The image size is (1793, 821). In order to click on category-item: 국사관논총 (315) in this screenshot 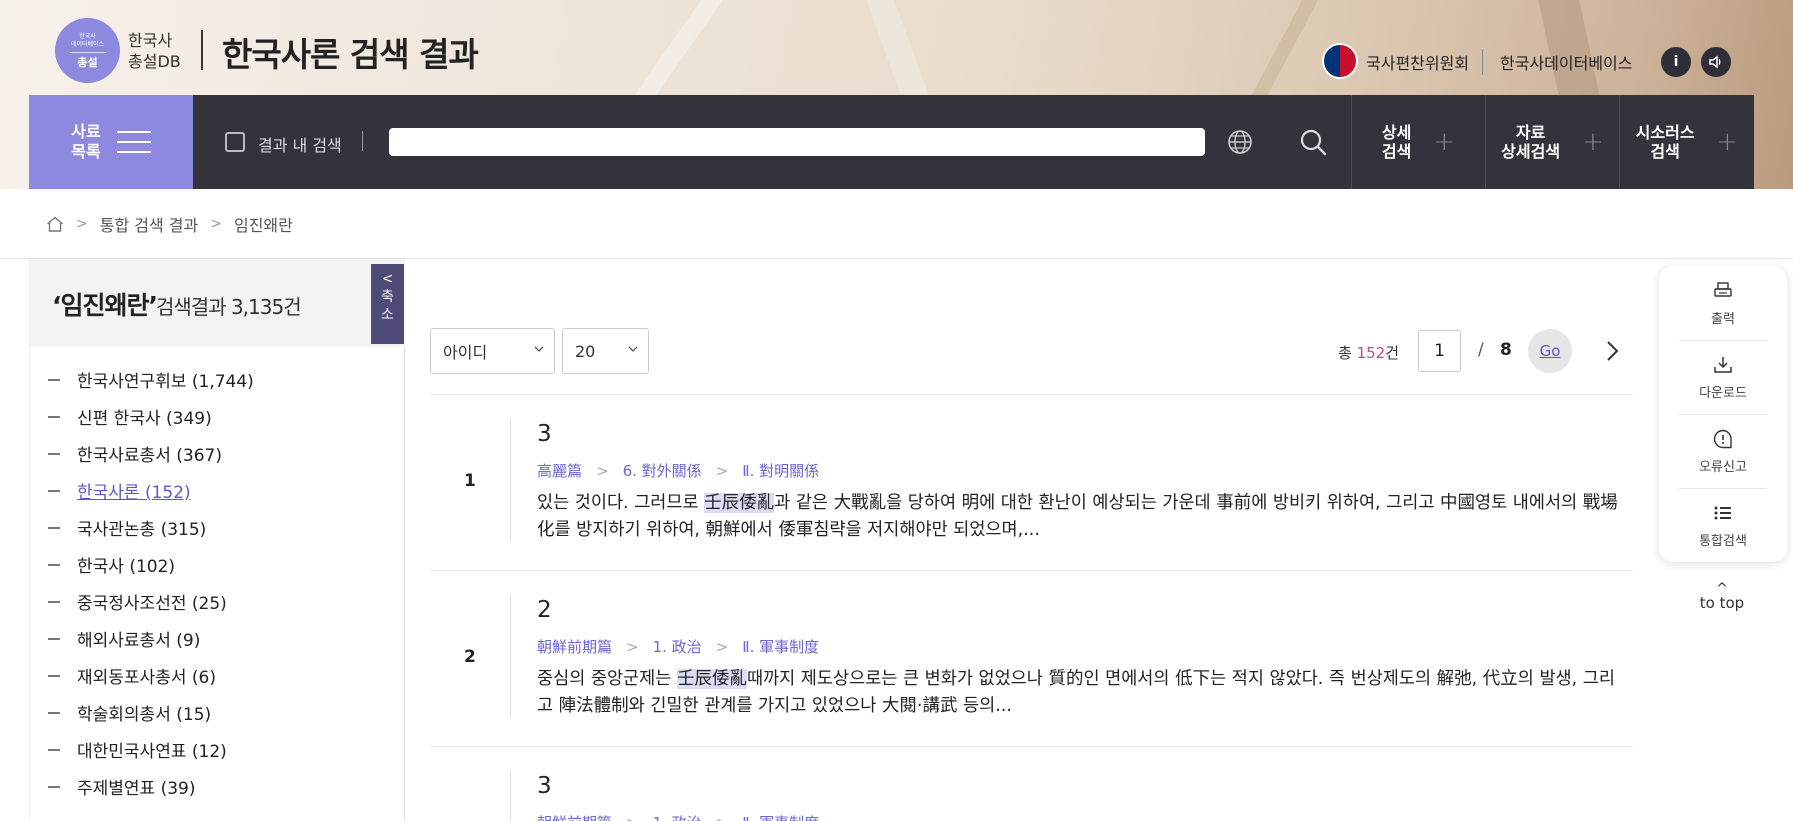, I will do `click(151, 527)`.